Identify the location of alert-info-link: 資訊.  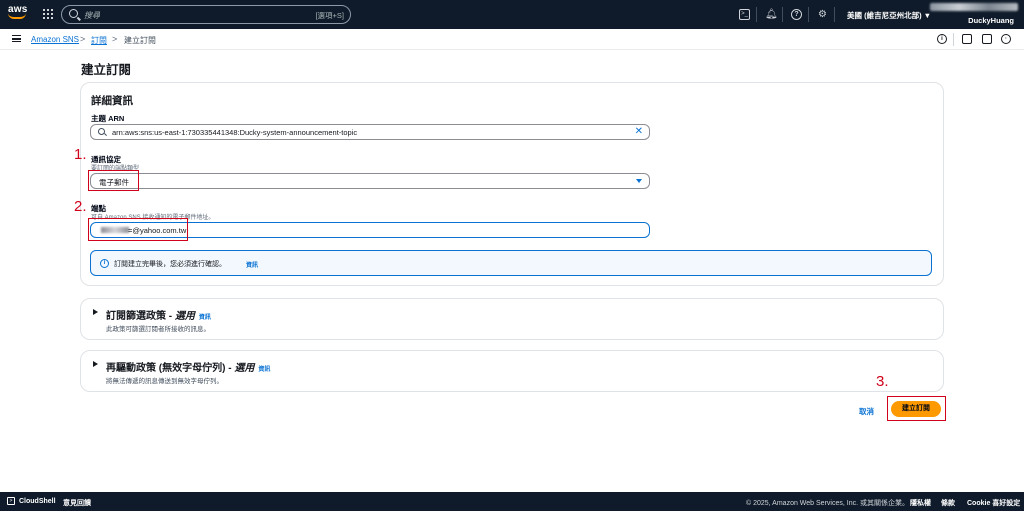
(252, 264).